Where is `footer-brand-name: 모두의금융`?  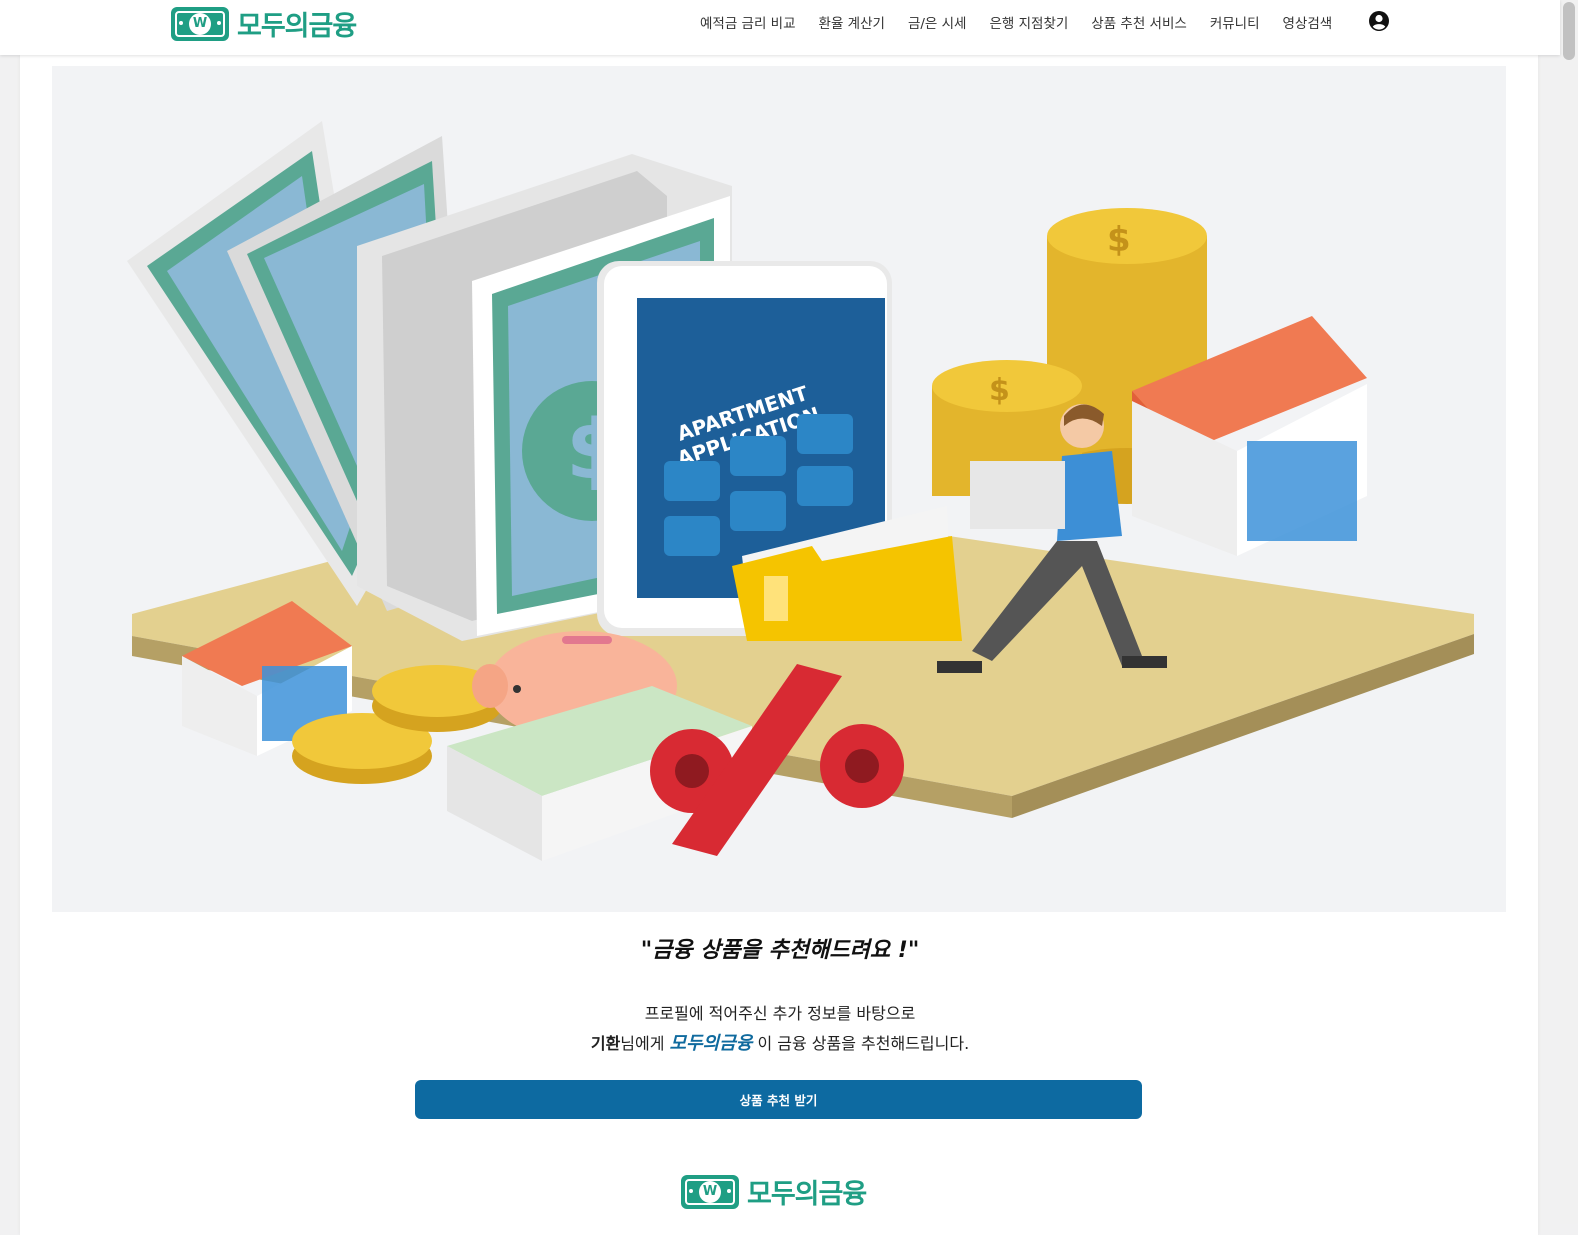 footer-brand-name: 모두의금융 is located at coordinates (807, 1194).